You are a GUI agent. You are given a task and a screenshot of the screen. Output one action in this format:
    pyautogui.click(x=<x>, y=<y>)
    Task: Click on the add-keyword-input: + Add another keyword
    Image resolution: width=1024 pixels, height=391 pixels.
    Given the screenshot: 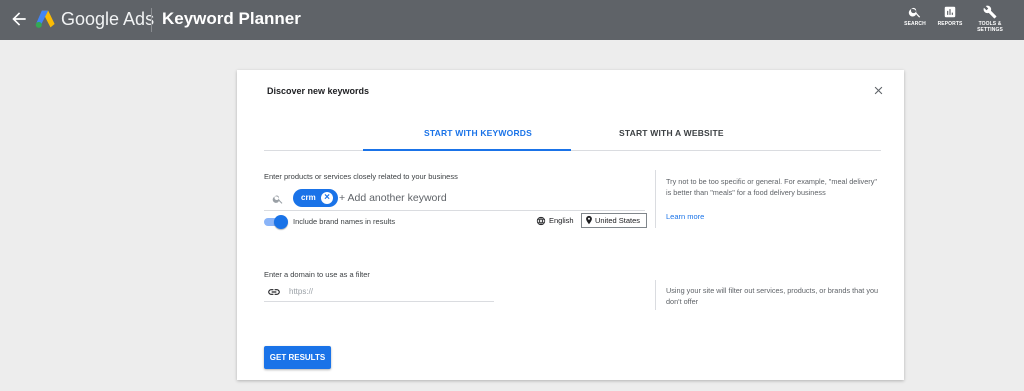 What is the action you would take?
    pyautogui.click(x=393, y=198)
    